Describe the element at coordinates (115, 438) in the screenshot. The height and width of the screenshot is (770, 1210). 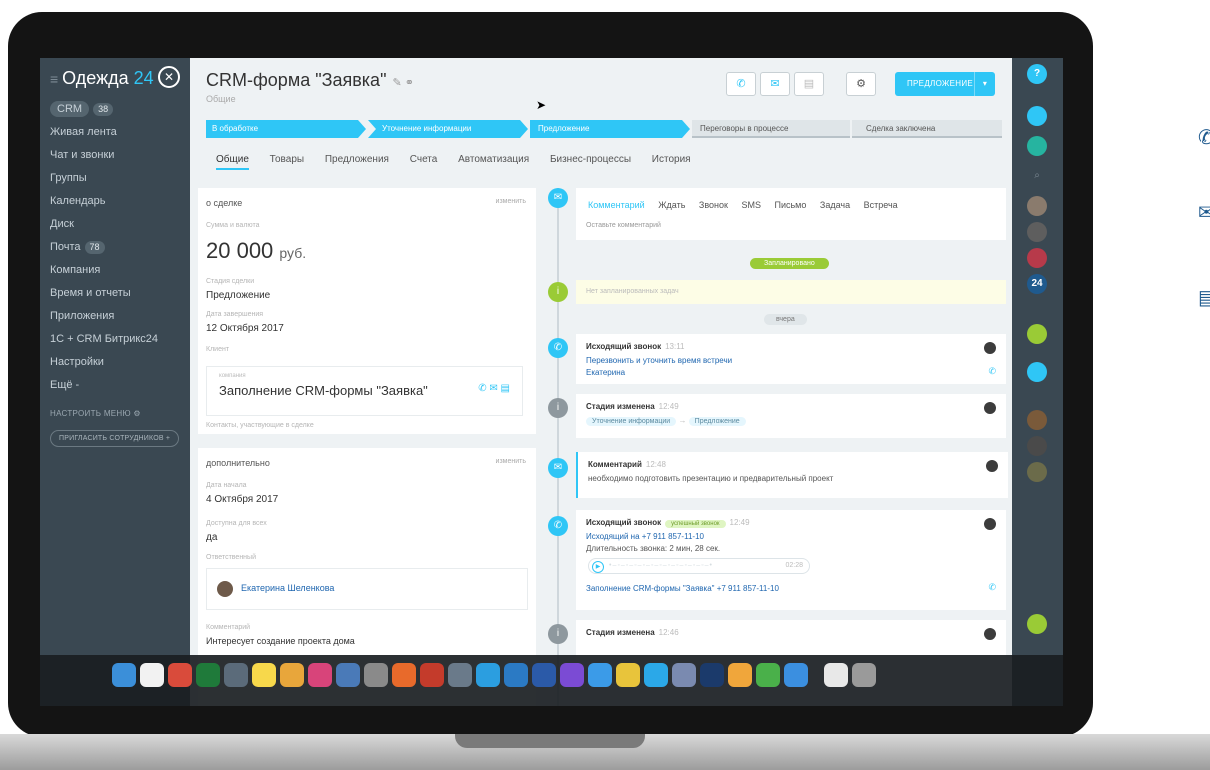
I see `invite-button: ПРИГЛАСИТЬ СОТРУДНИКОВ +` at that location.